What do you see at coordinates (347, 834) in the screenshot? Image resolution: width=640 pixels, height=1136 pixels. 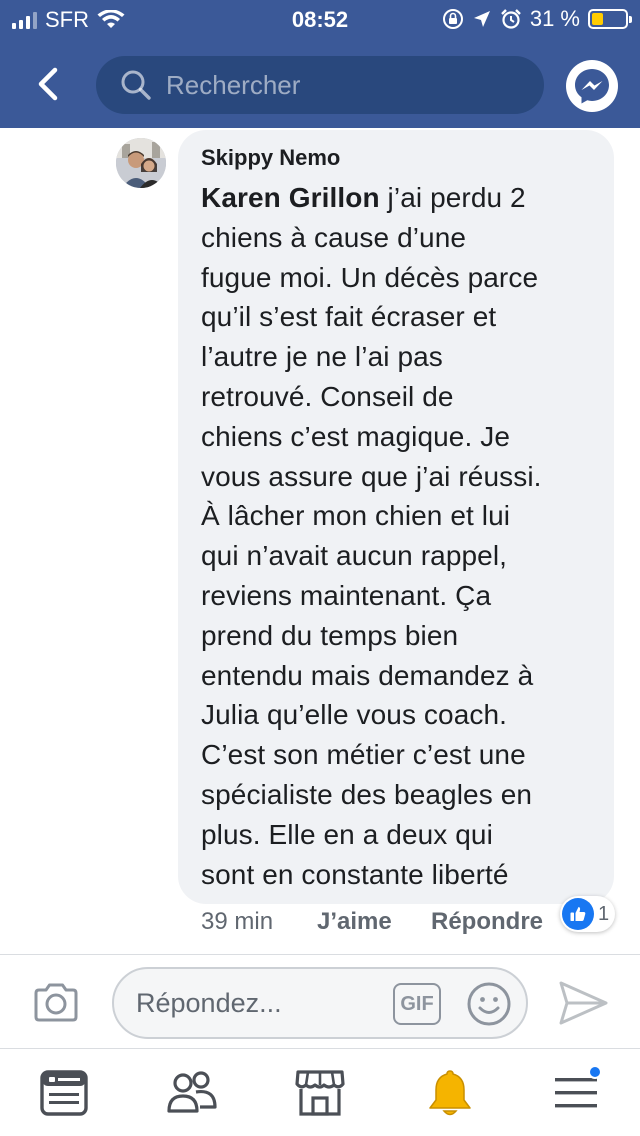 I see `comment-line: plus. Elle en a deux qui` at bounding box center [347, 834].